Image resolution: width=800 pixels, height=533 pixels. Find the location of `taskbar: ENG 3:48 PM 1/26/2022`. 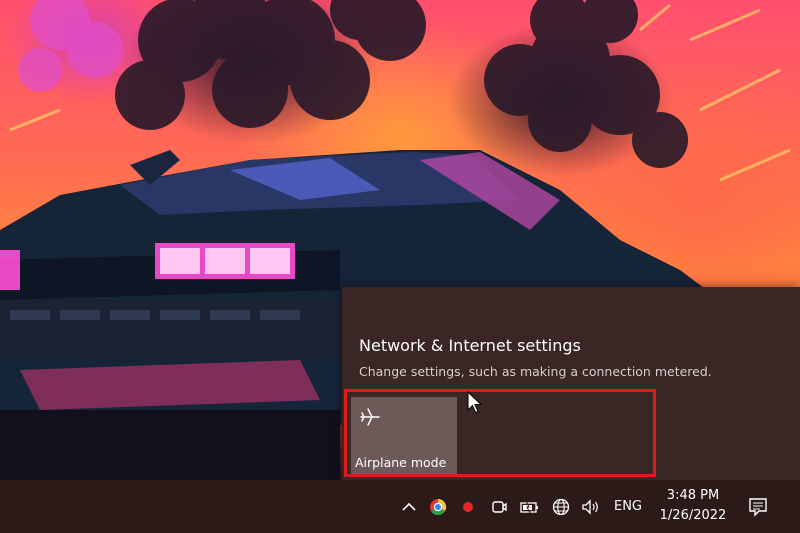

taskbar: ENG 3:48 PM 1/26/2022 is located at coordinates (400, 506).